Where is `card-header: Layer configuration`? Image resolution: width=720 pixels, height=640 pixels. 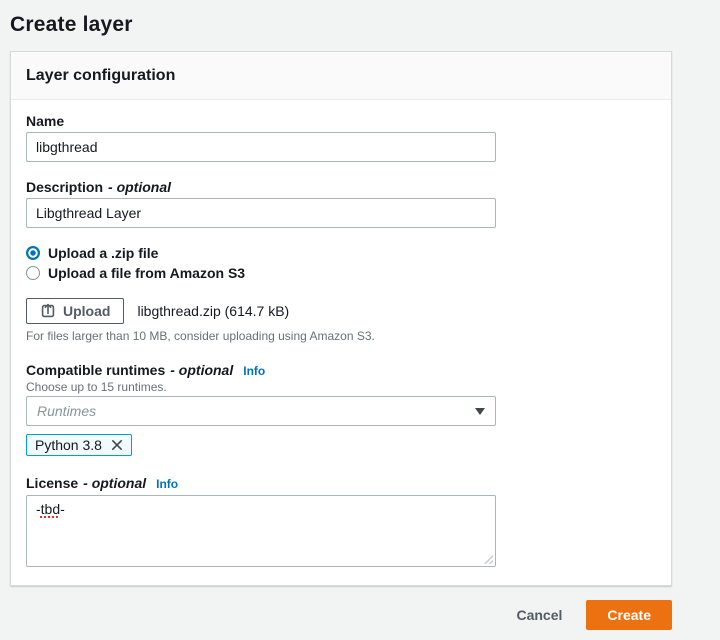
card-header: Layer configuration is located at coordinates (341, 76).